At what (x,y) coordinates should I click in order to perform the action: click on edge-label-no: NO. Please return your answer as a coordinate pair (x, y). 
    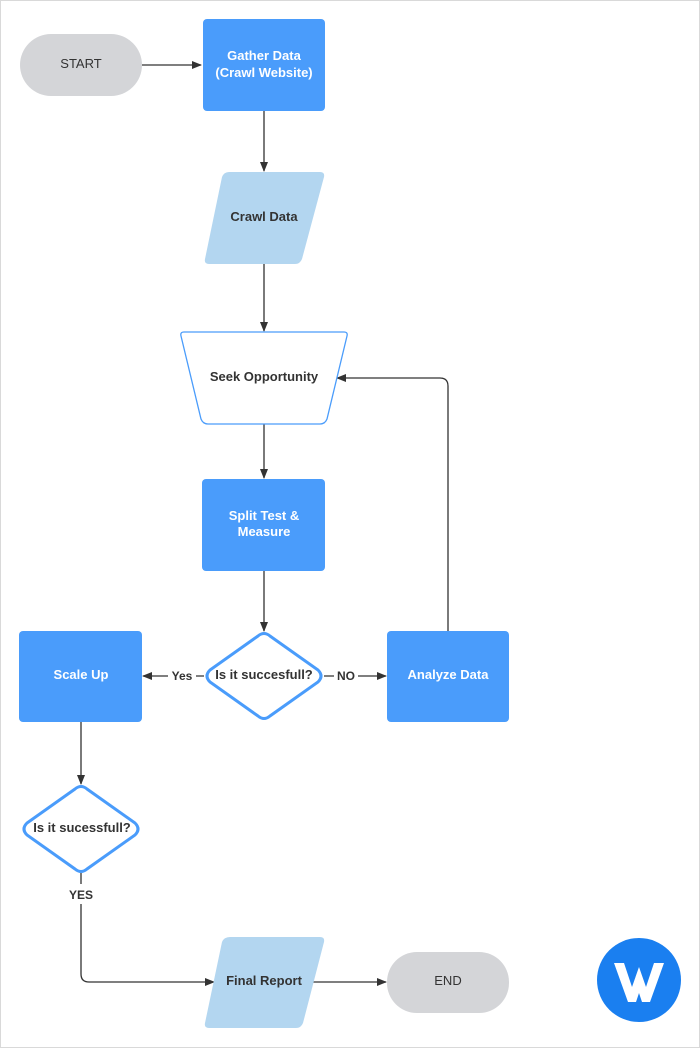
    Looking at the image, I should click on (346, 676).